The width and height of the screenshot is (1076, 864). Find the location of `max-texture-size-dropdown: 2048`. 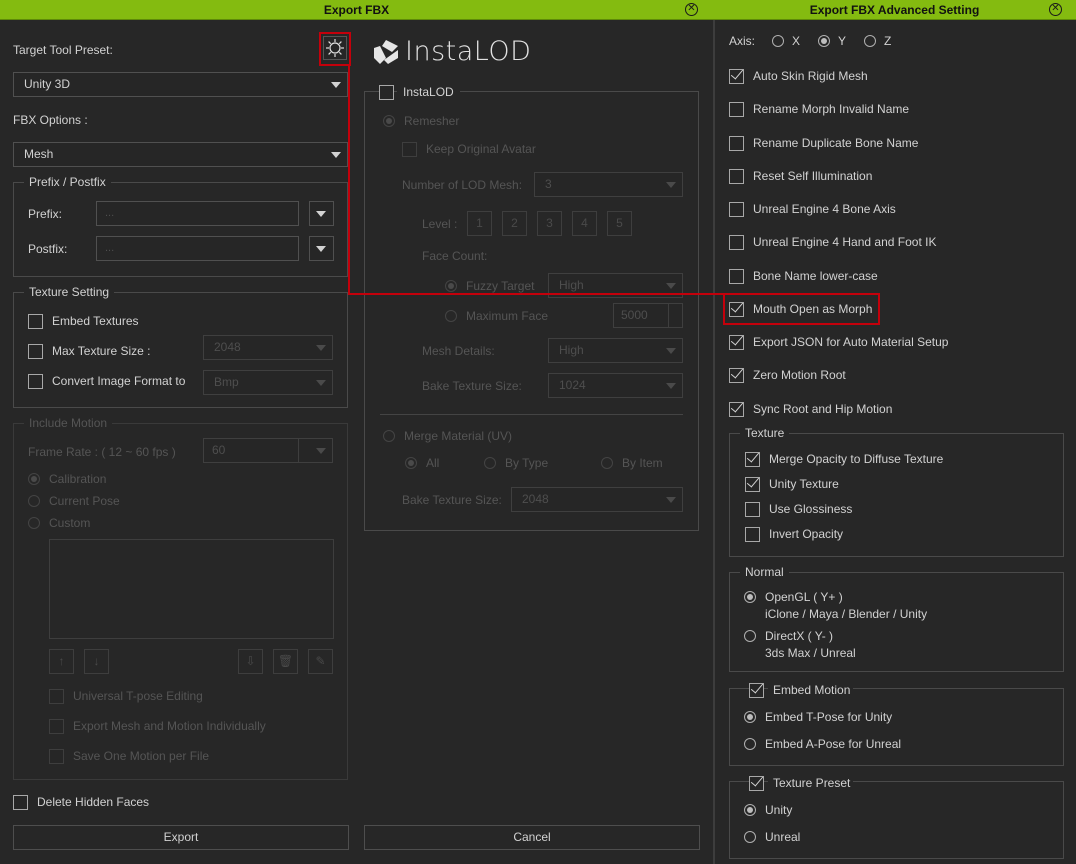

max-texture-size-dropdown: 2048 is located at coordinates (268, 347).